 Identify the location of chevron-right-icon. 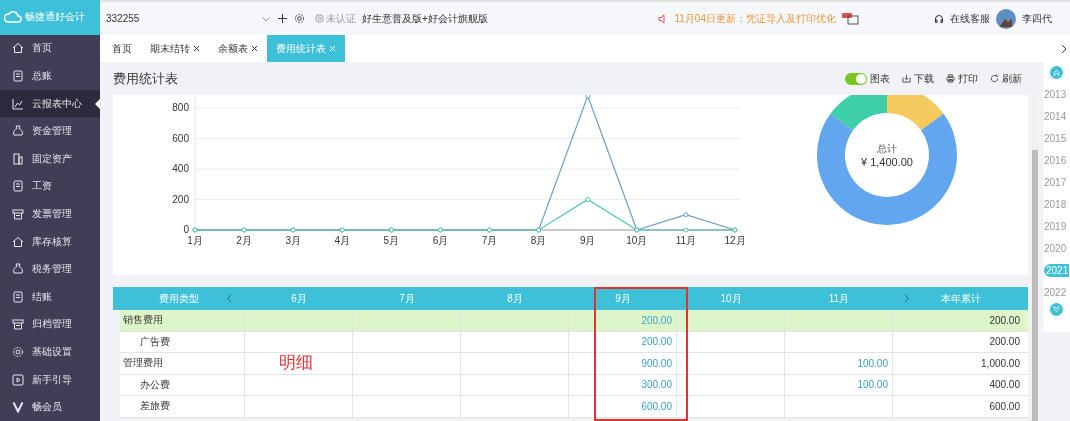
(1064, 48).